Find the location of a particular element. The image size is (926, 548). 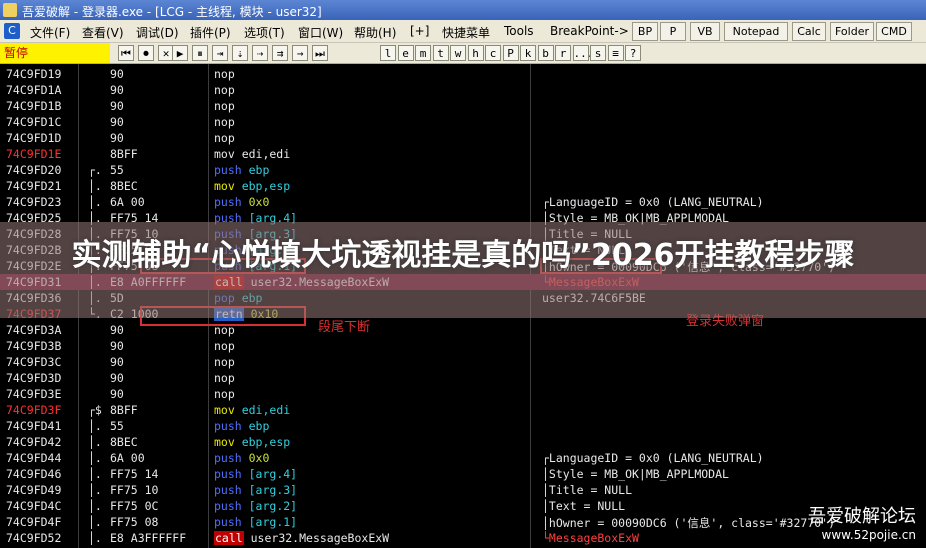

menu-item: 快捷菜单 is located at coordinates (466, 32).